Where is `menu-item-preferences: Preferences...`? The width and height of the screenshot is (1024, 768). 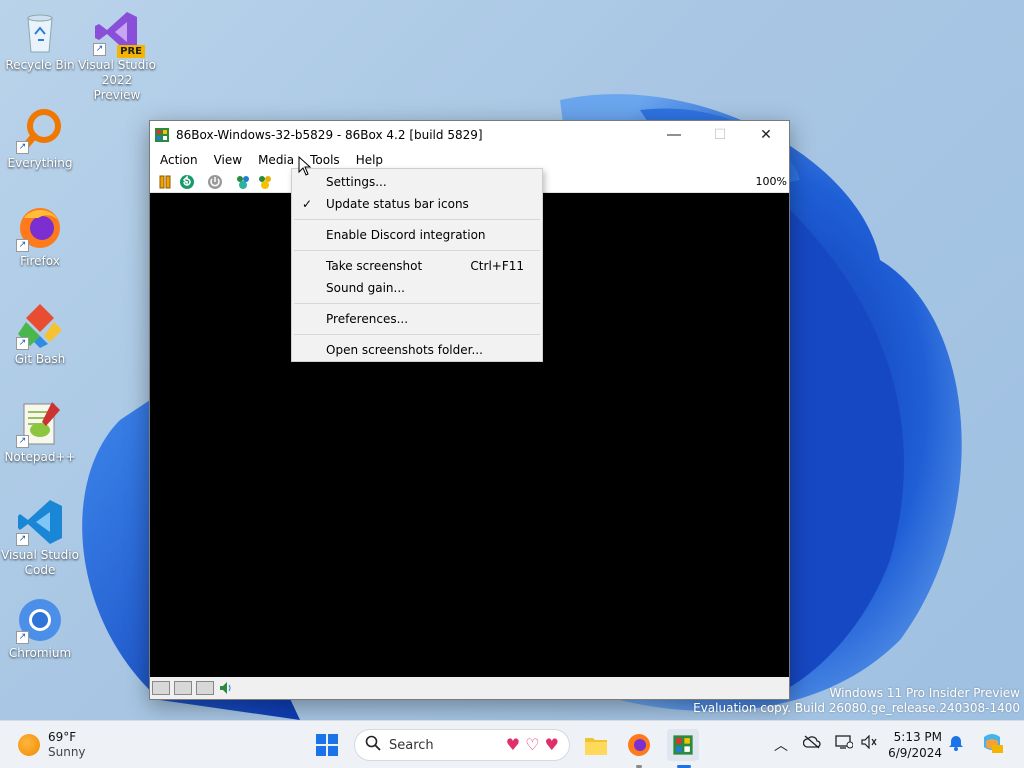 menu-item-preferences: Preferences... is located at coordinates (417, 319).